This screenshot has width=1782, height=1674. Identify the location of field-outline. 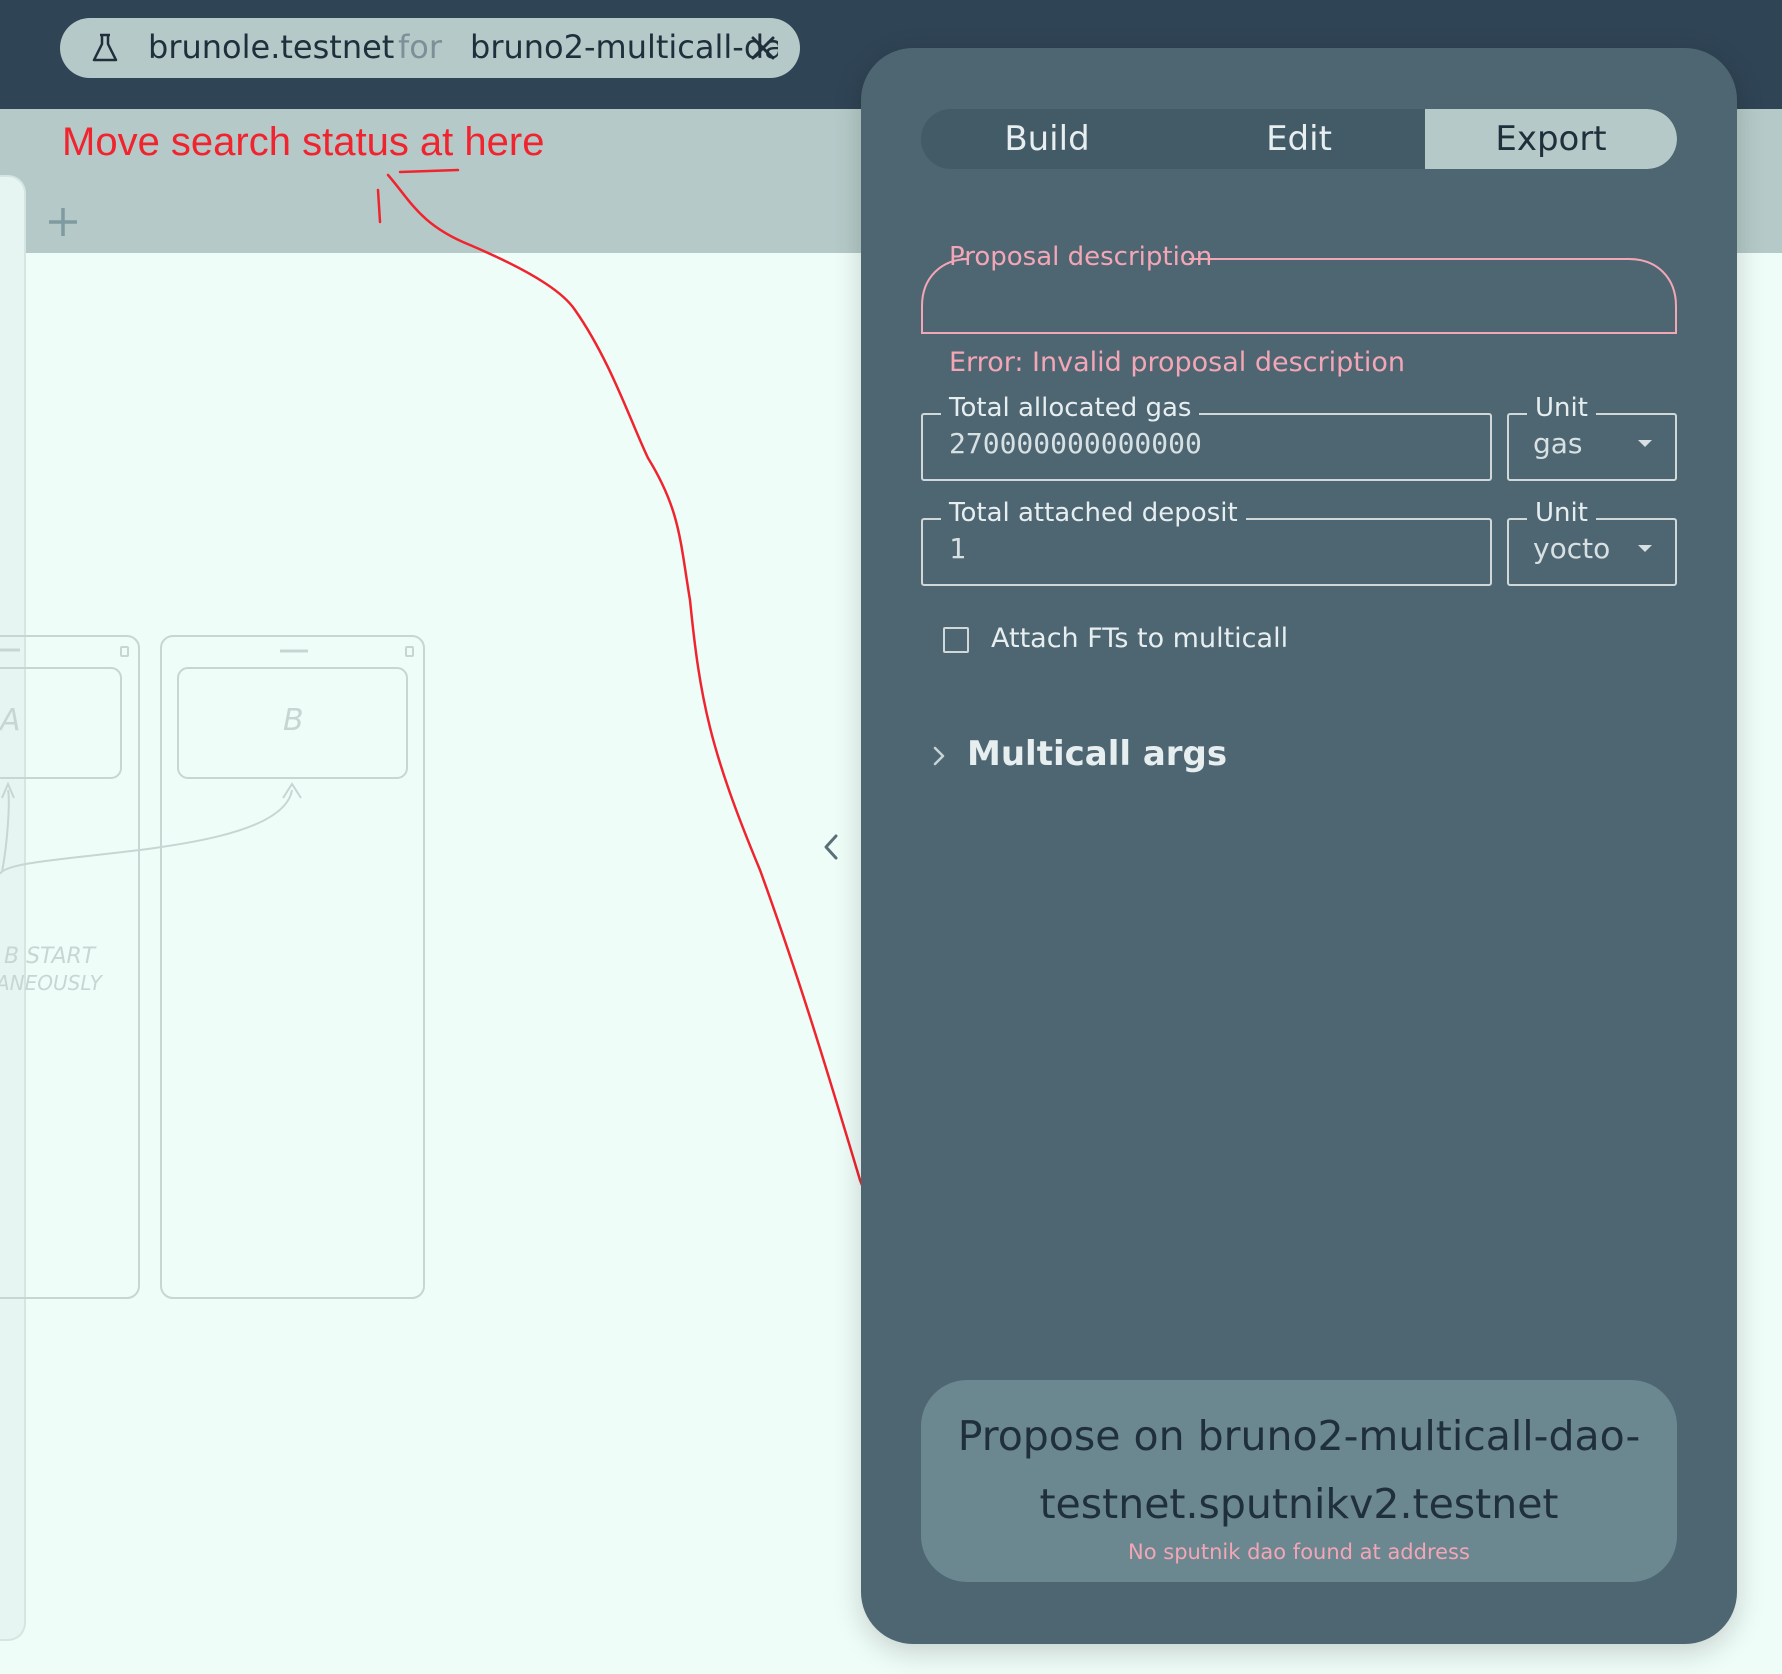
(1206, 552).